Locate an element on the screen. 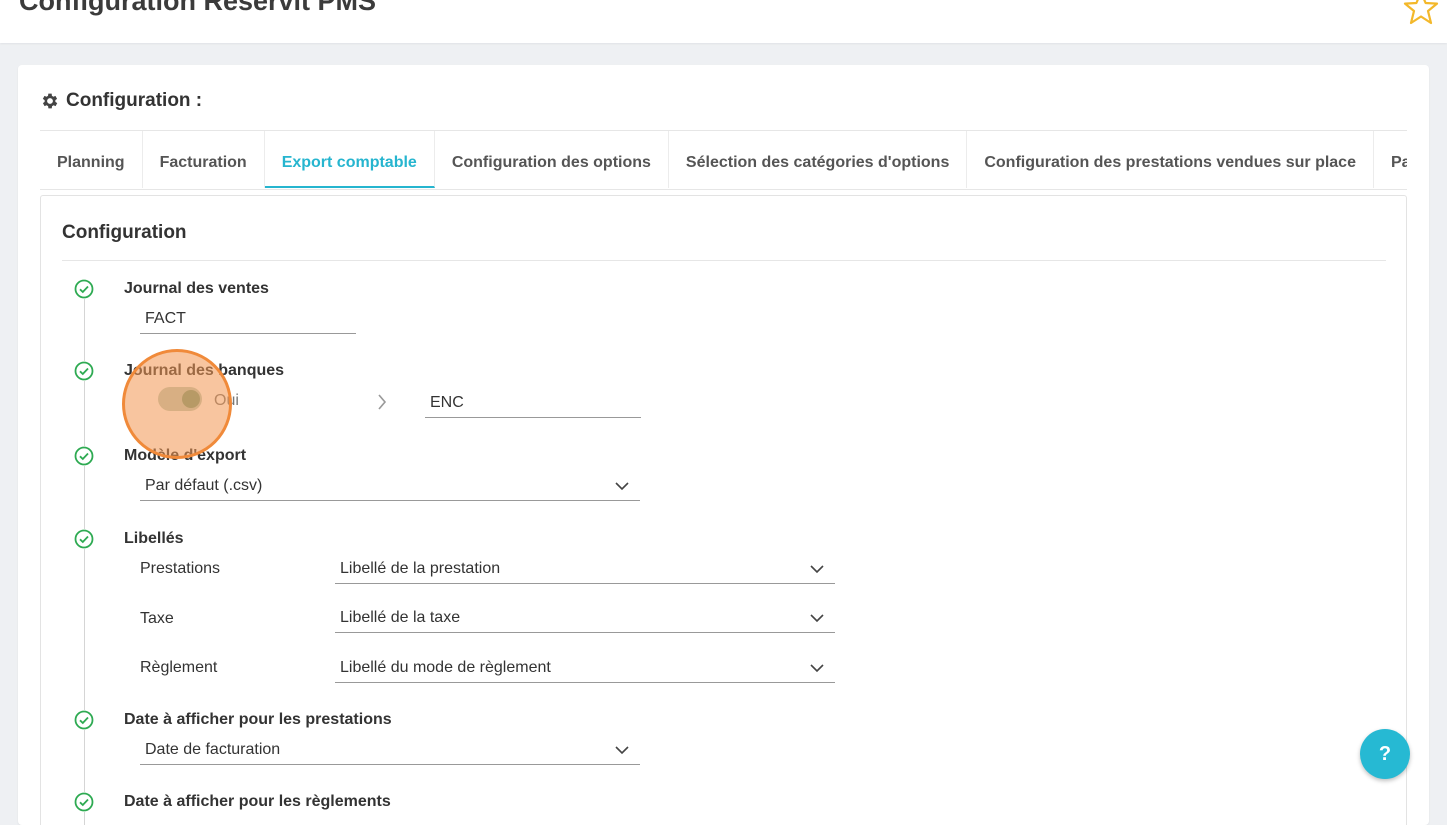 This screenshot has height=825, width=1447. journal-ventes-label: Journal des ventes is located at coordinates (196, 288).